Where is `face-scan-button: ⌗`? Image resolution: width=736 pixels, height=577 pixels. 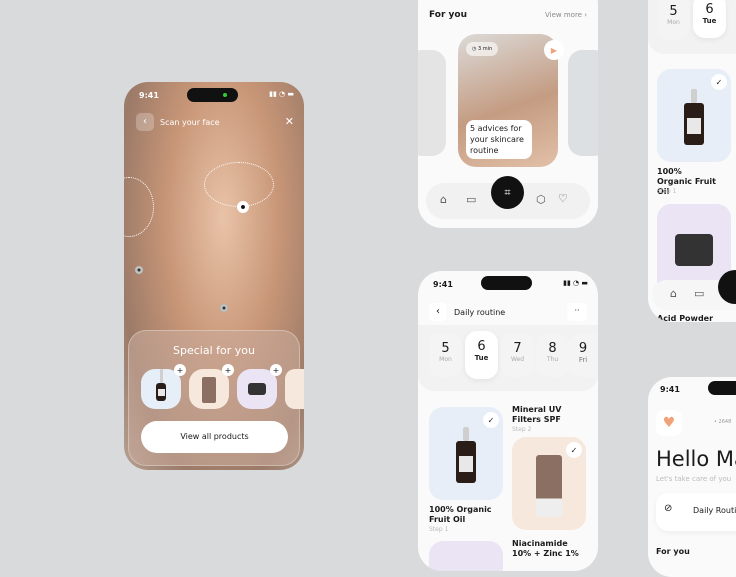
face-scan-button: ⌗ is located at coordinates (507, 192).